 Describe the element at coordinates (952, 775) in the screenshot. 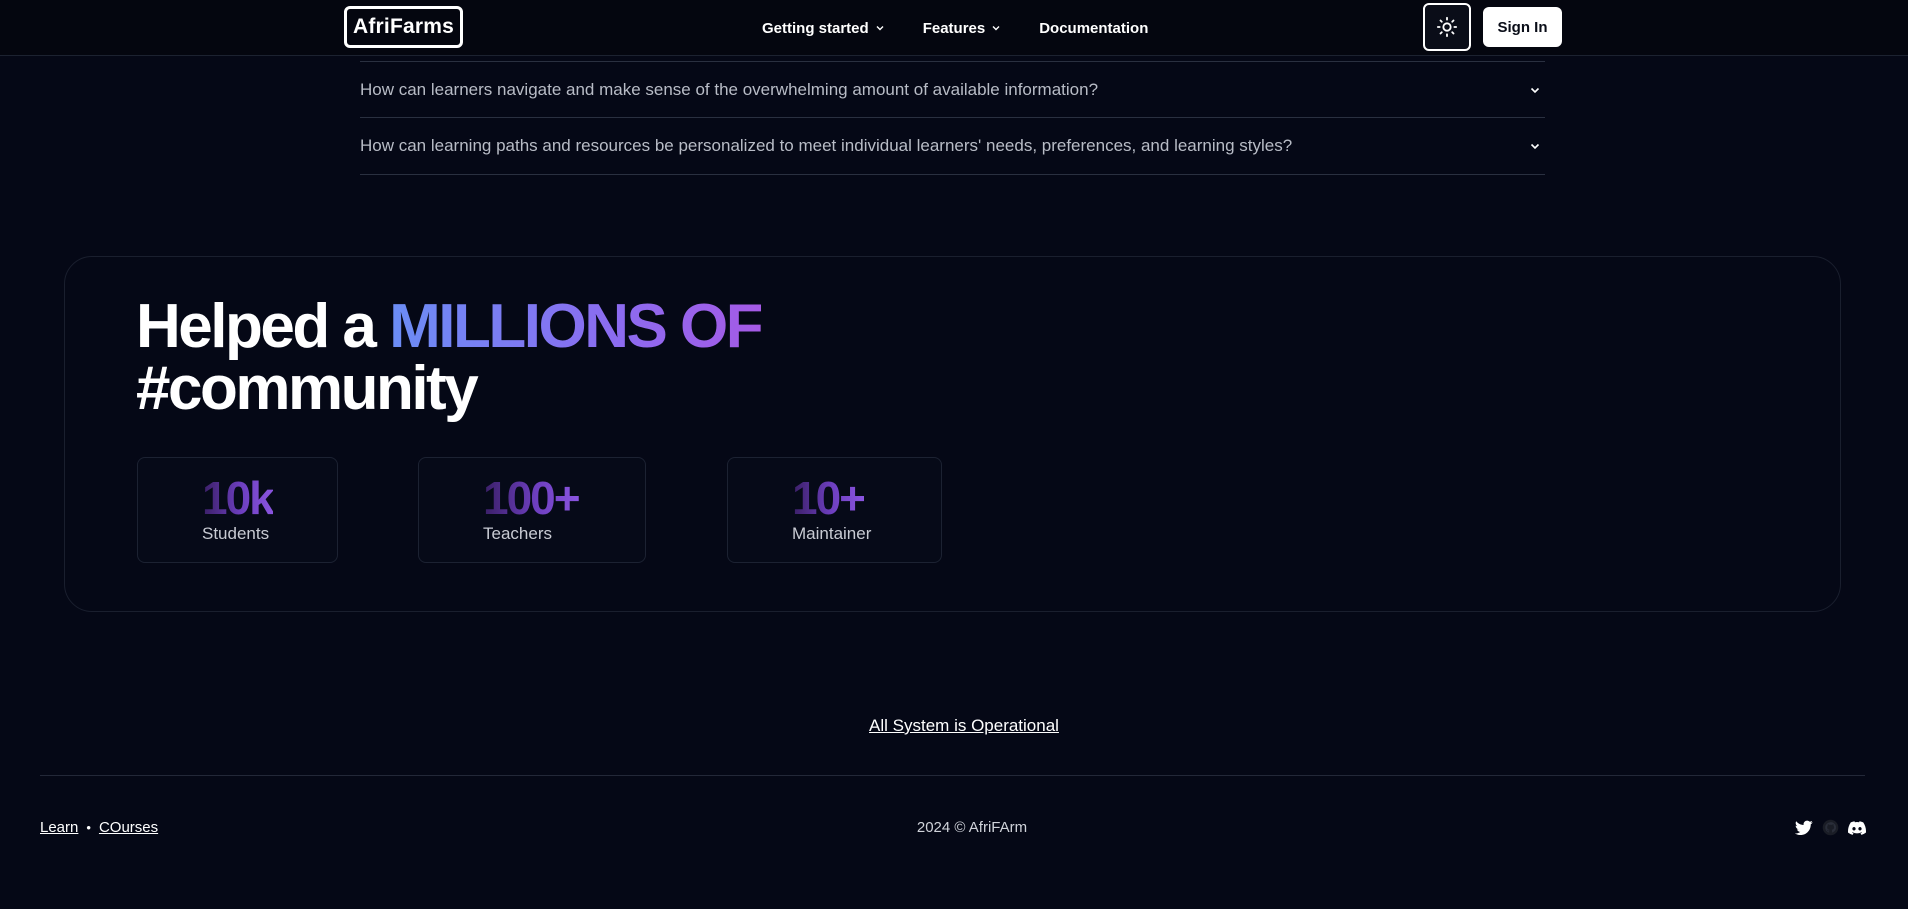

I see `footer-divider` at that location.